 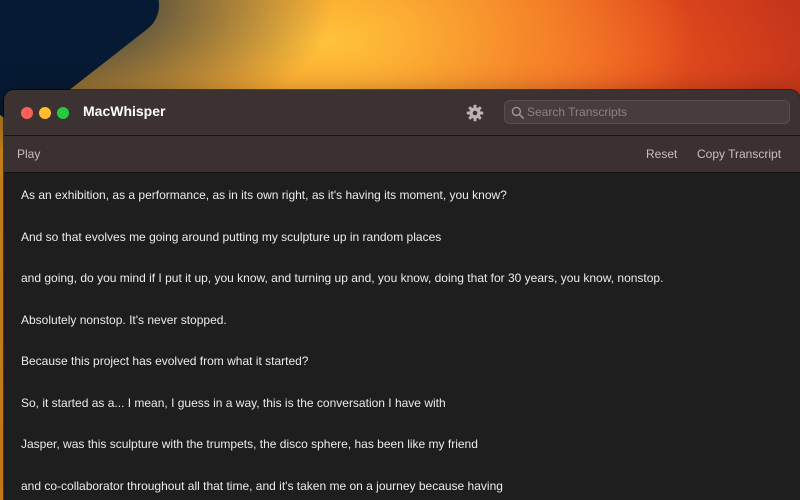 I want to click on reset-button: Reset, so click(x=661, y=154).